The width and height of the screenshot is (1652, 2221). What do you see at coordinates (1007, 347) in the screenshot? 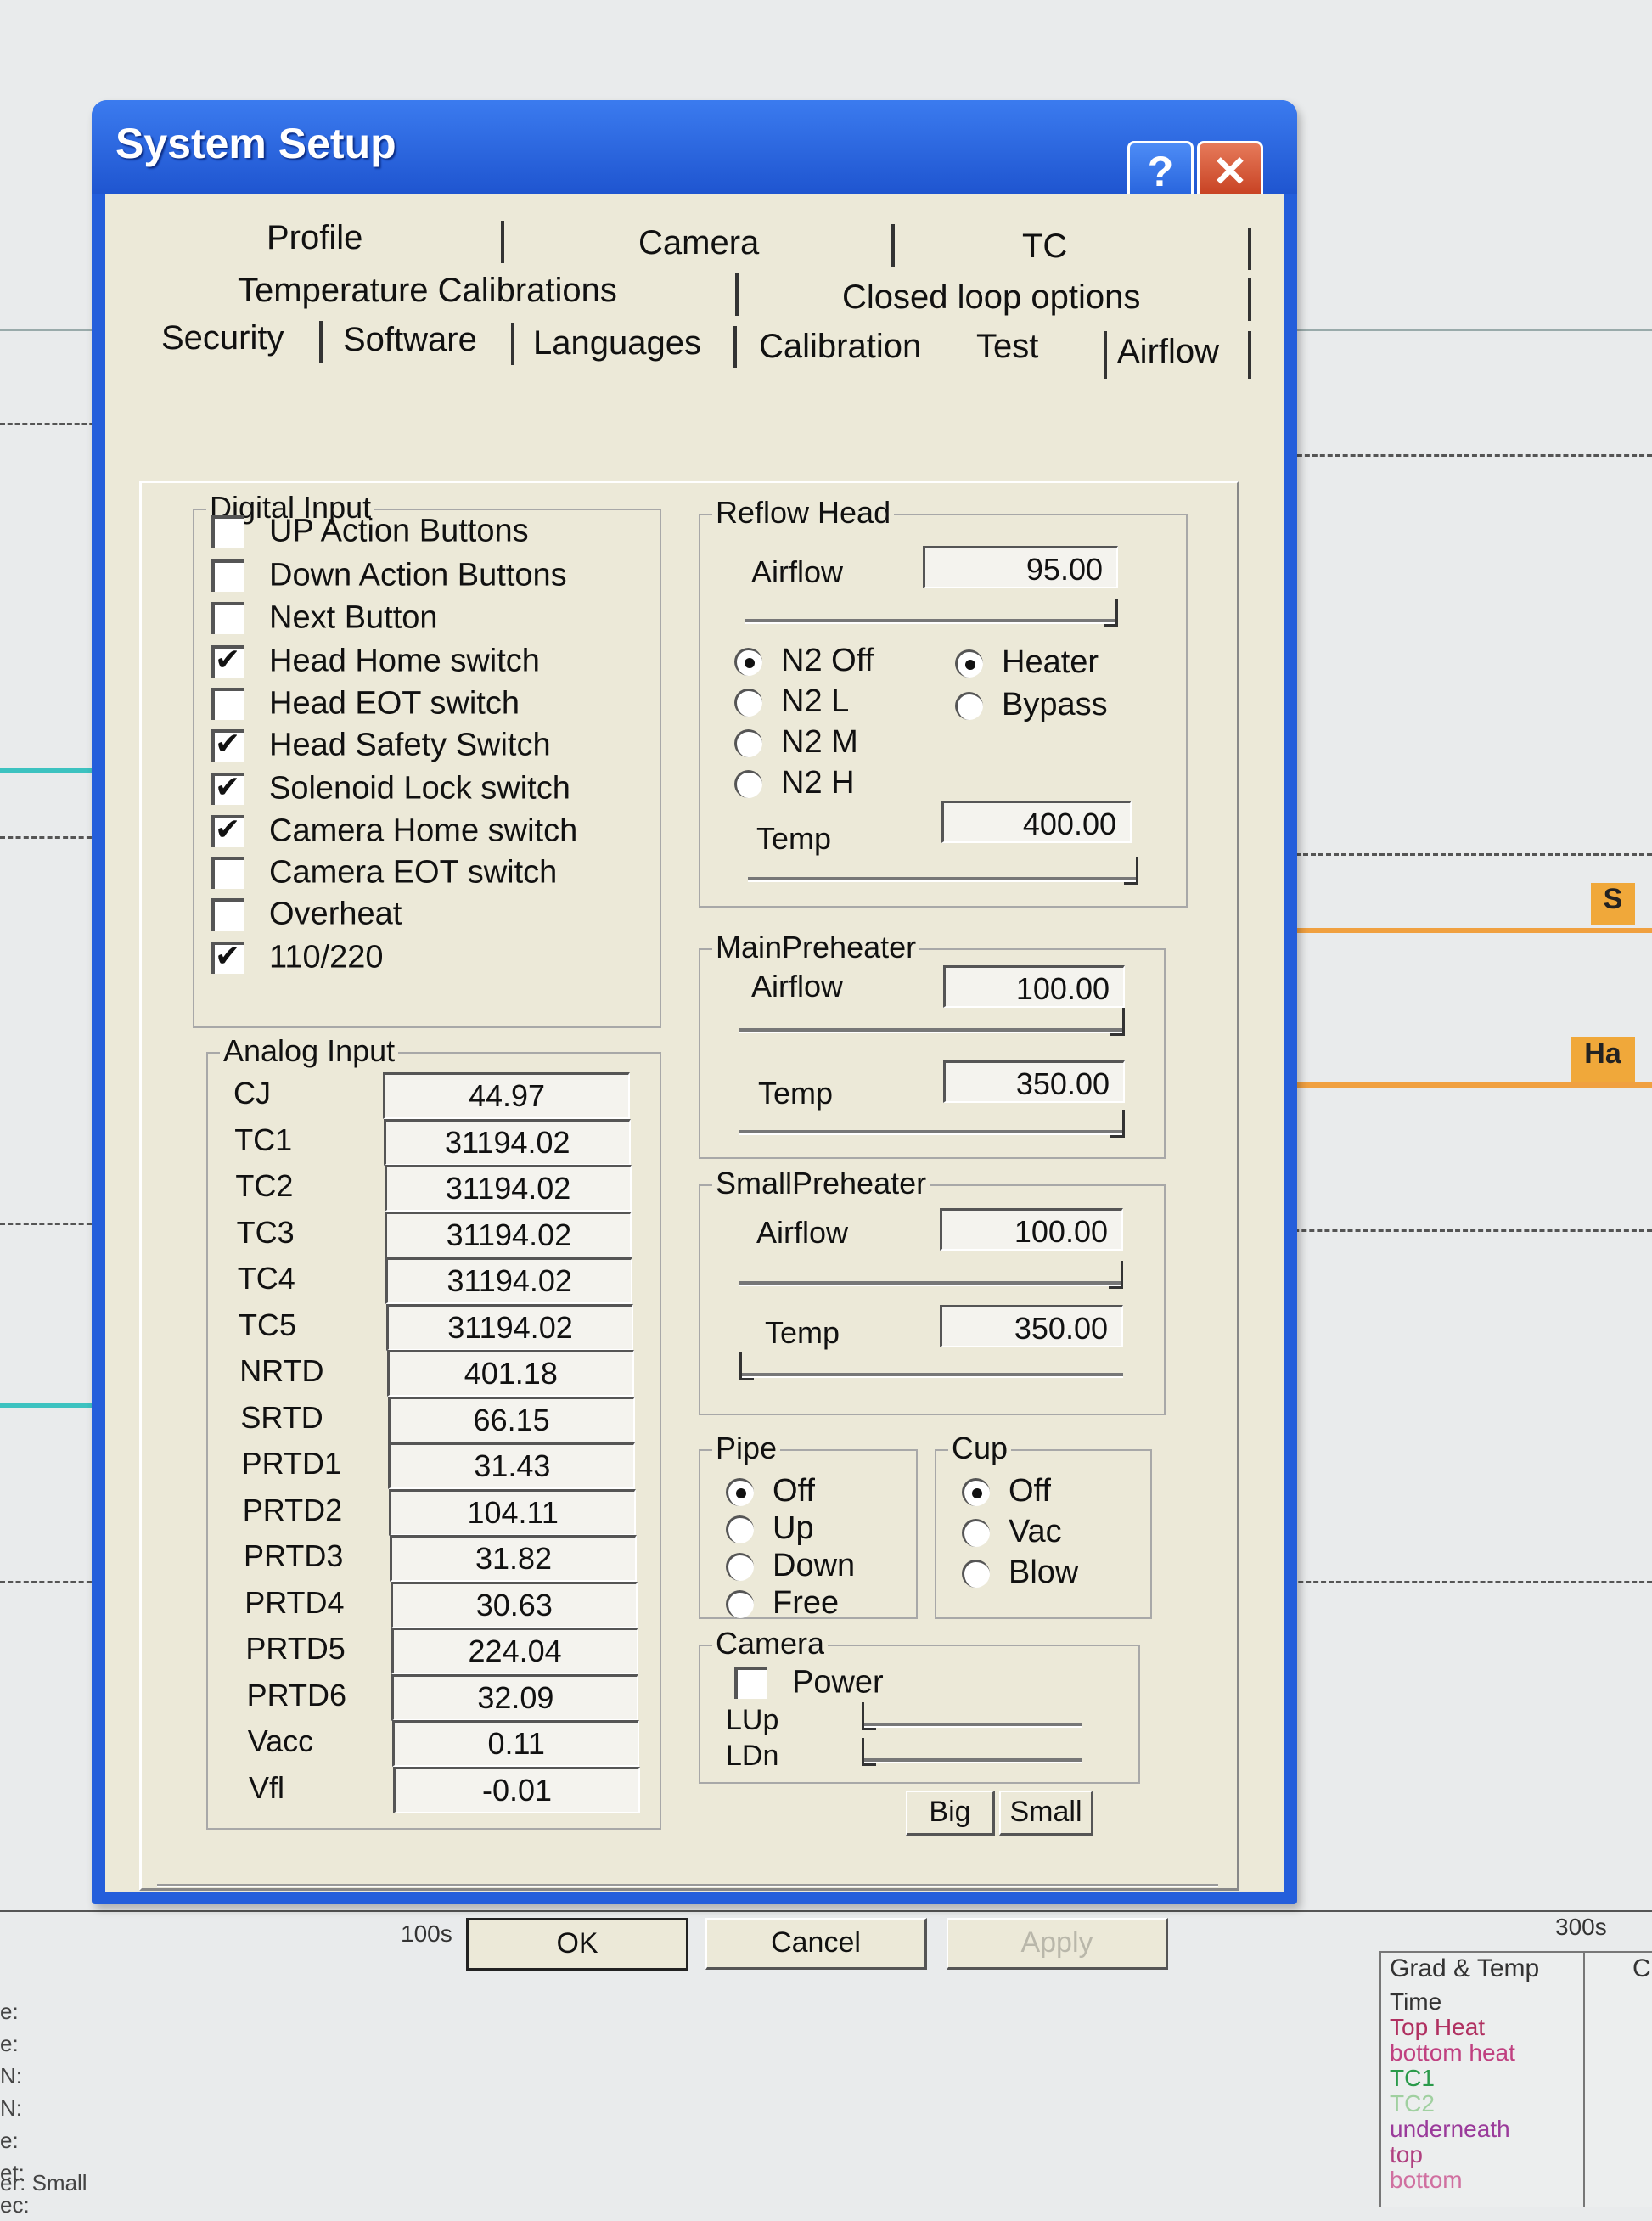
I see `tab-test: Test` at bounding box center [1007, 347].